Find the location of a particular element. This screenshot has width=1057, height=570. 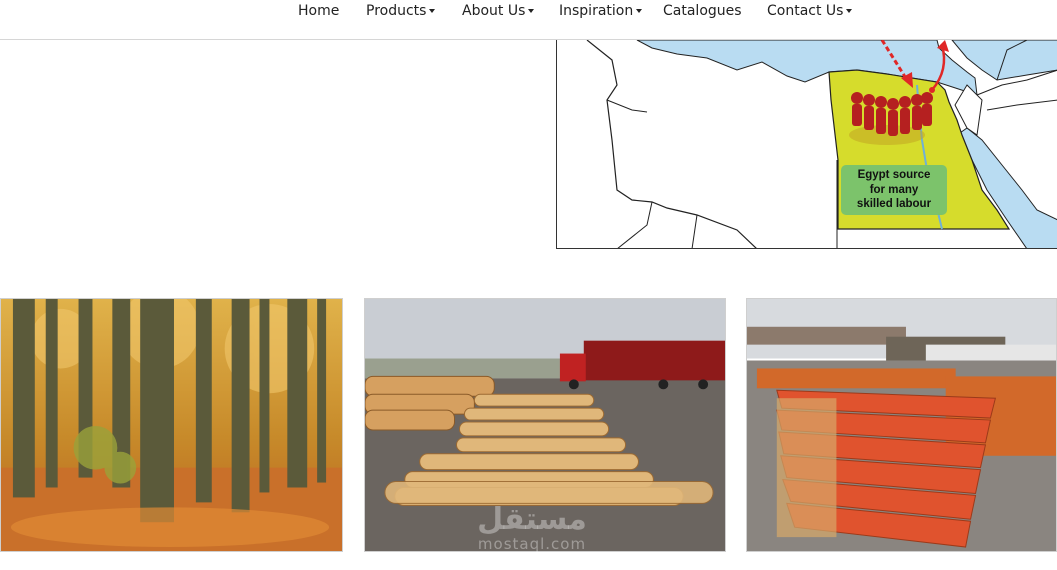

forest-image is located at coordinates (171, 425).